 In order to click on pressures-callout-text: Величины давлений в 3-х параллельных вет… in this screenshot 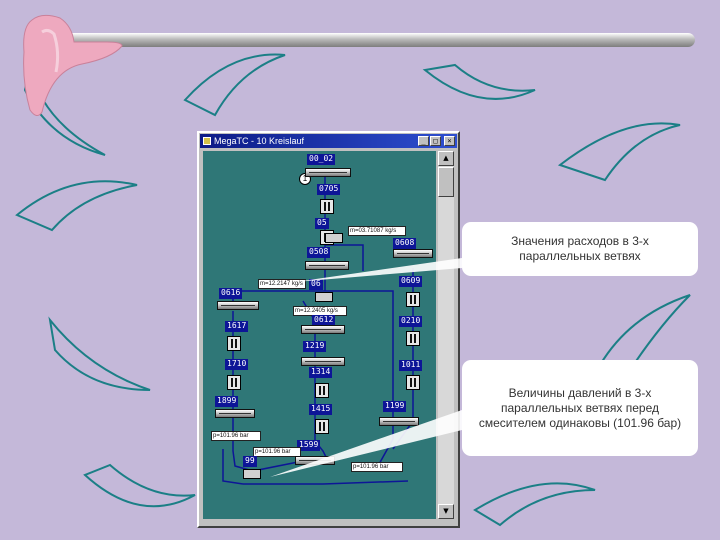, I will do `click(580, 407)`.